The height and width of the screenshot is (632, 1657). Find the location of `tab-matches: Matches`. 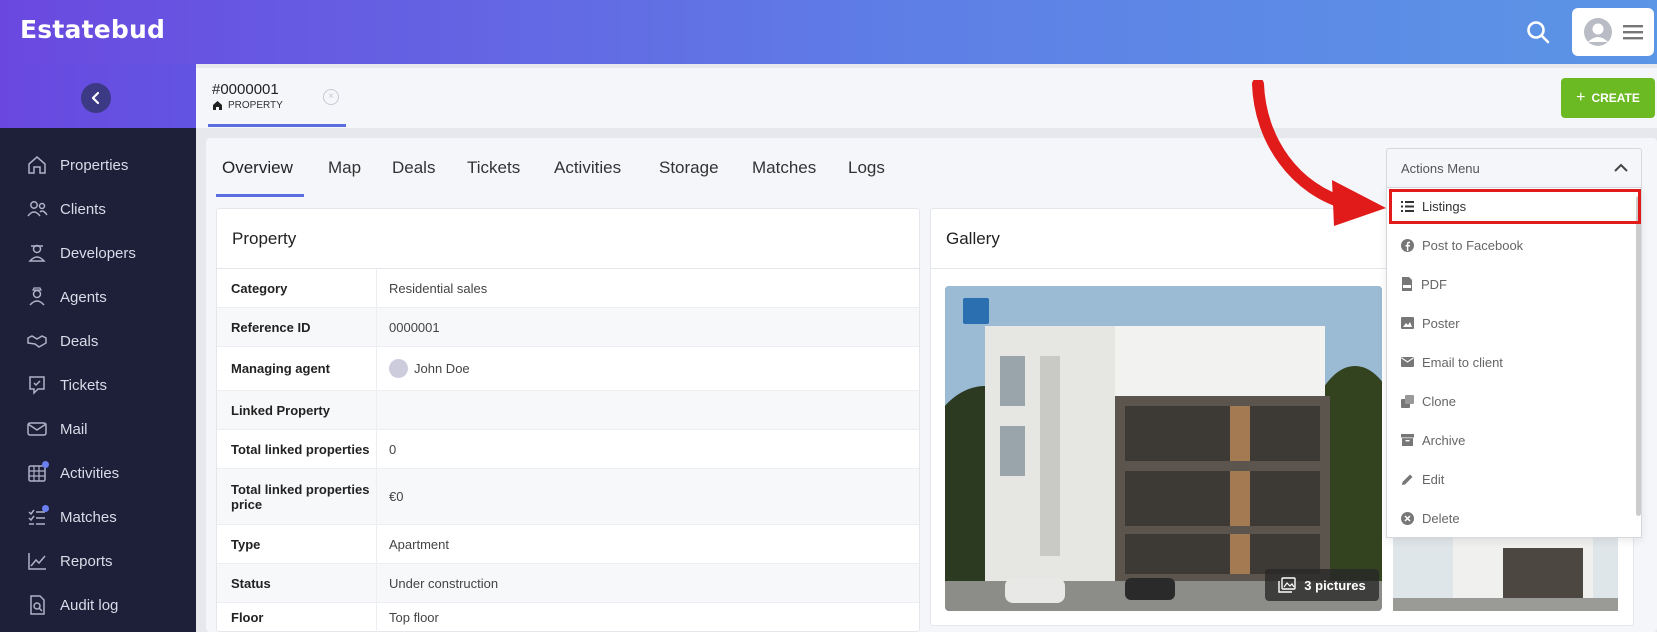

tab-matches: Matches is located at coordinates (784, 168).